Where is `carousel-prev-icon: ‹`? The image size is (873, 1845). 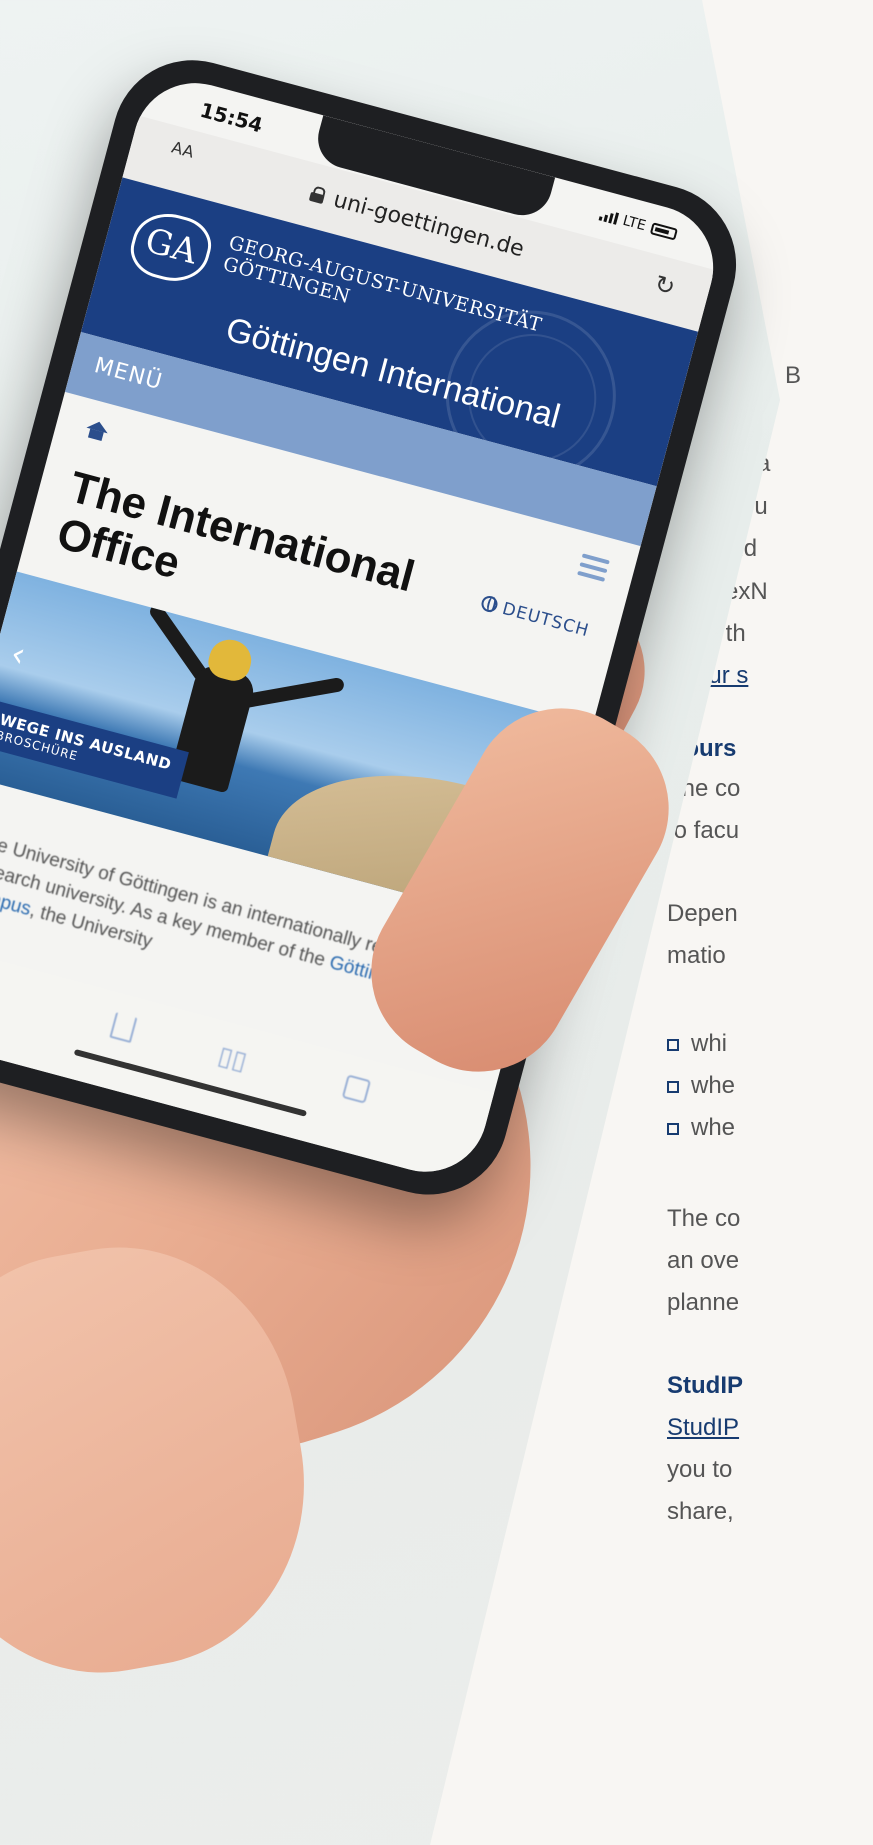
carousel-prev-icon: ‹ is located at coordinates (17, 655).